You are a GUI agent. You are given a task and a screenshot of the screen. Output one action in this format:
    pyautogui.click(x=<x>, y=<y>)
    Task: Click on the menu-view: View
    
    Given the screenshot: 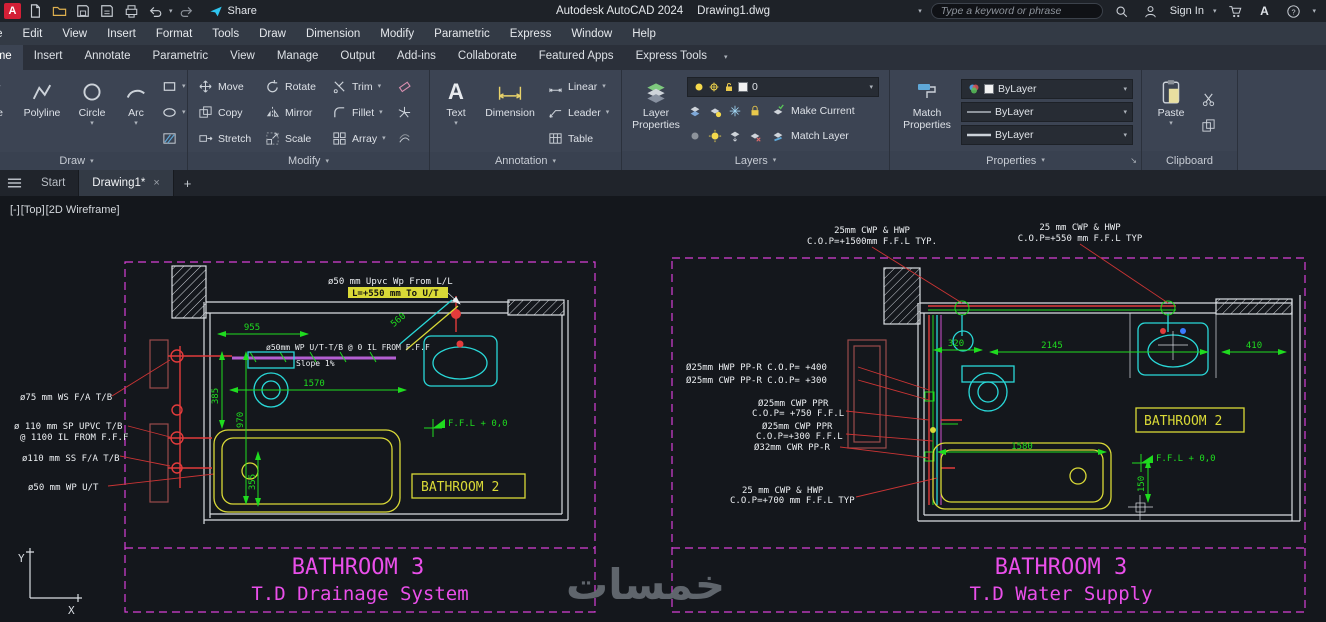 What is the action you would take?
    pyautogui.click(x=74, y=34)
    